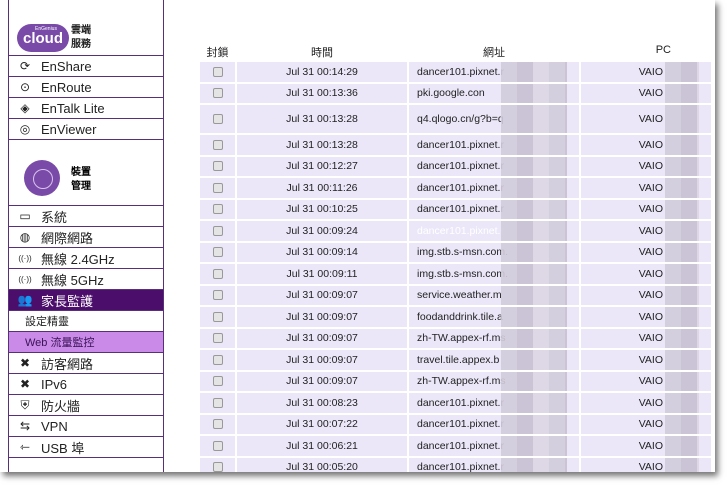 The height and width of the screenshot is (490, 728). I want to click on sidebar-subitem-web-traffic-monitor: Web 流量監控, so click(86, 342).